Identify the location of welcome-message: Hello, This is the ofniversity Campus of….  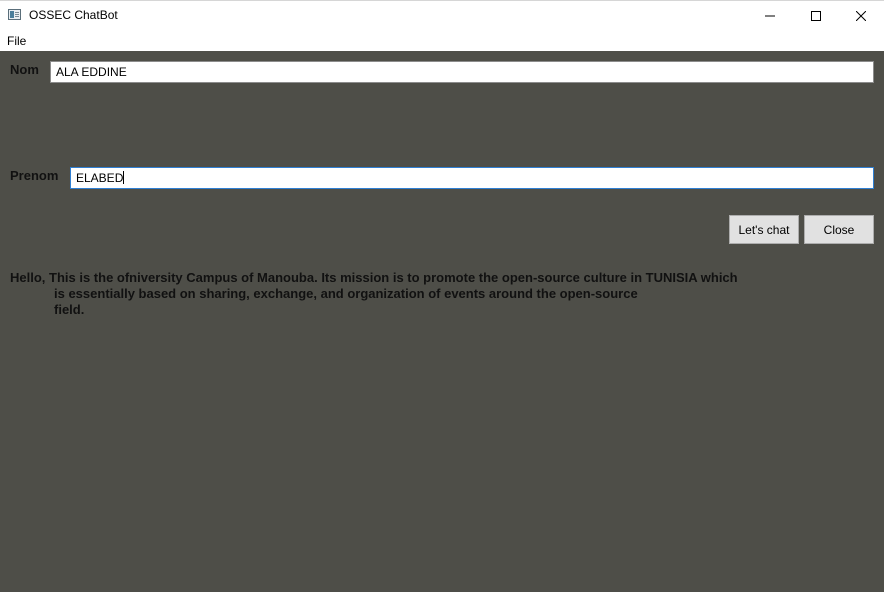
(405, 294).